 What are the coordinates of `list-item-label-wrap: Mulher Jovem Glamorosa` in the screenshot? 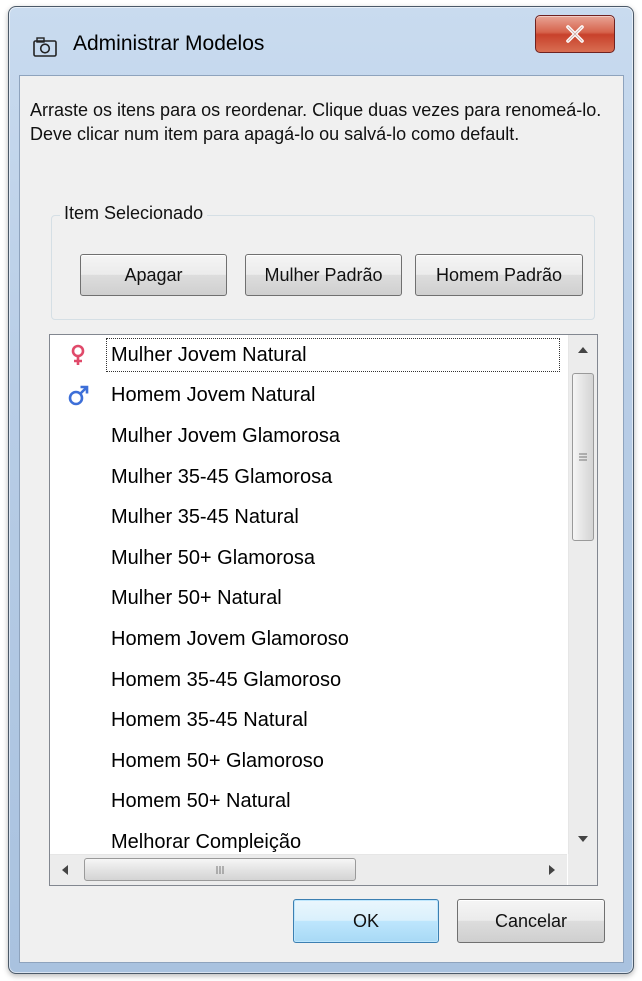 It's located at (333, 436).